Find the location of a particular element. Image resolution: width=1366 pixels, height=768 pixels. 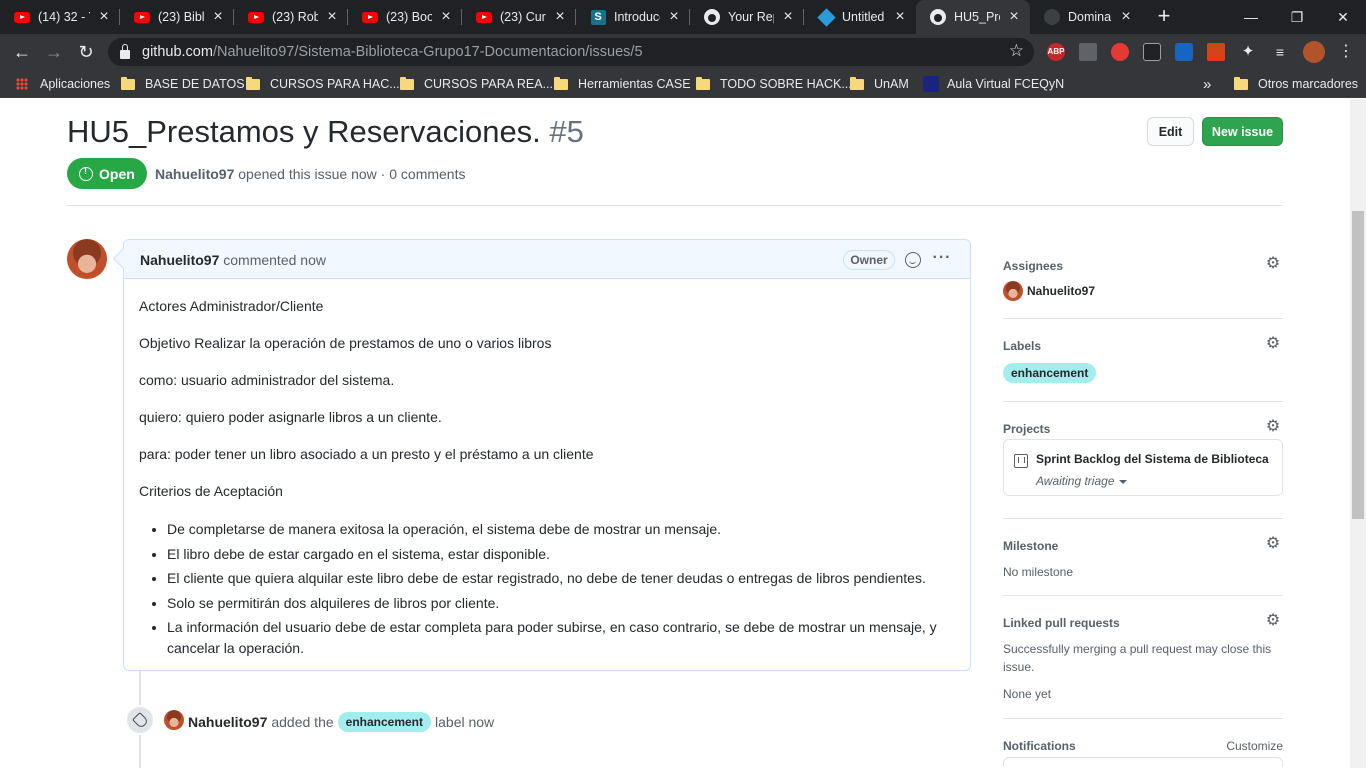

event-actor-link: Nahuelito97 is located at coordinates (227, 722).